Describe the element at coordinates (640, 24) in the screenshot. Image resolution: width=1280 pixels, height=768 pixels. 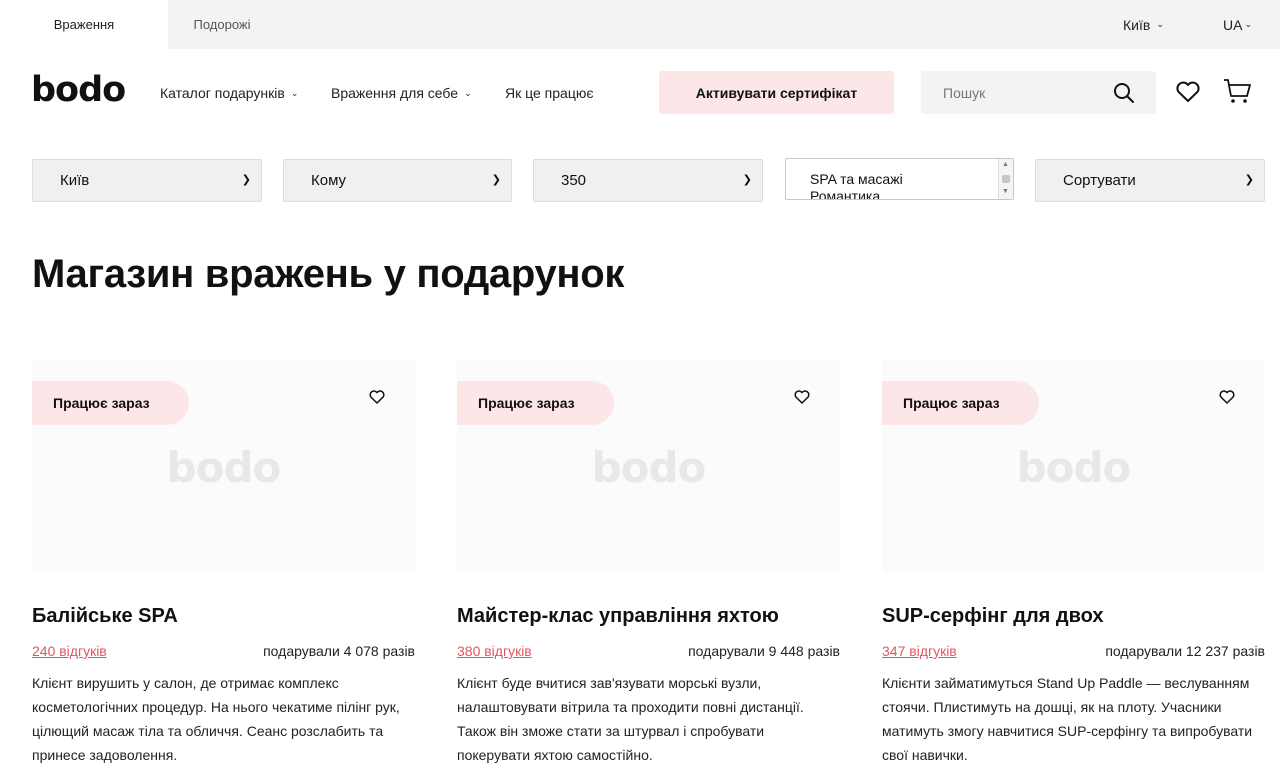
I see `top-bar: Враження Подорожі Київ ⌄ UA ⌄` at that location.